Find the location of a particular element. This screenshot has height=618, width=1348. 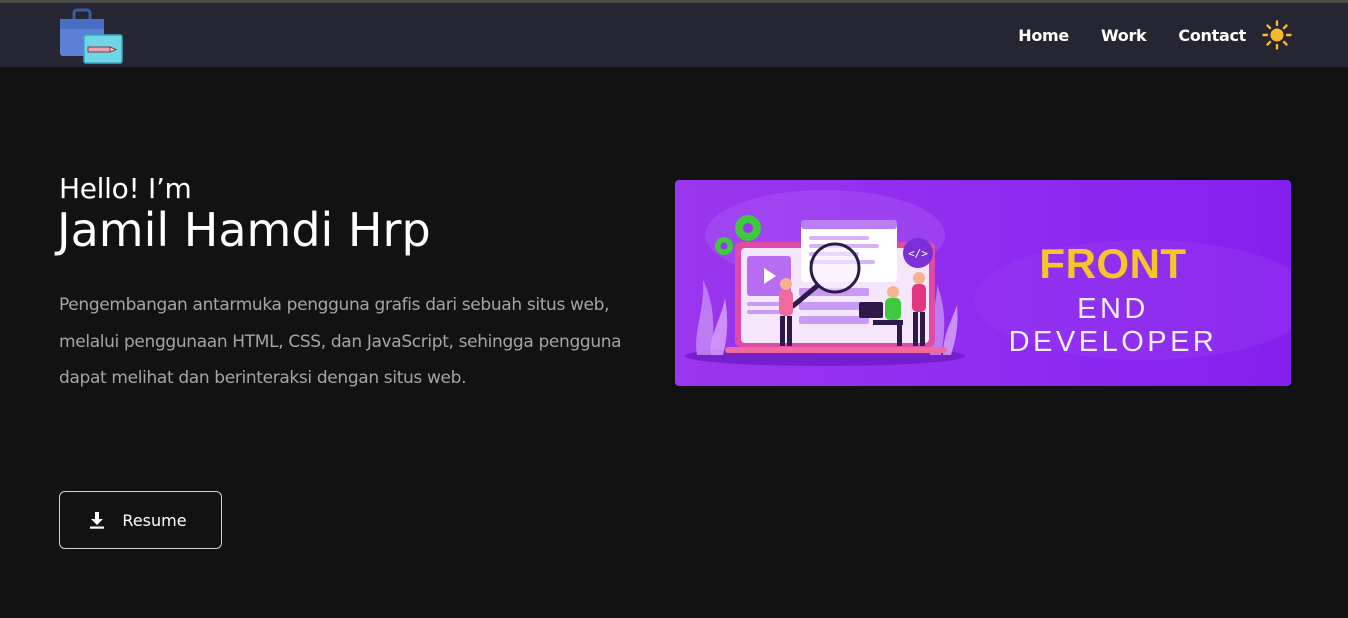

nav-home-link: Home is located at coordinates (1043, 35).